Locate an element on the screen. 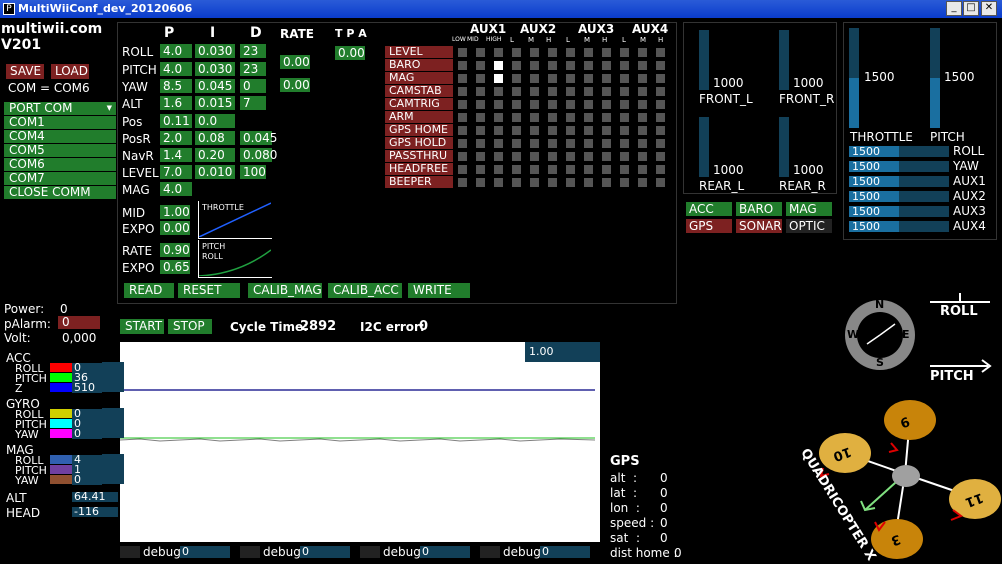 Image resolution: width=1002 pixels, height=564 pixels. throttle-expo-value: 0.00 is located at coordinates (175, 228).